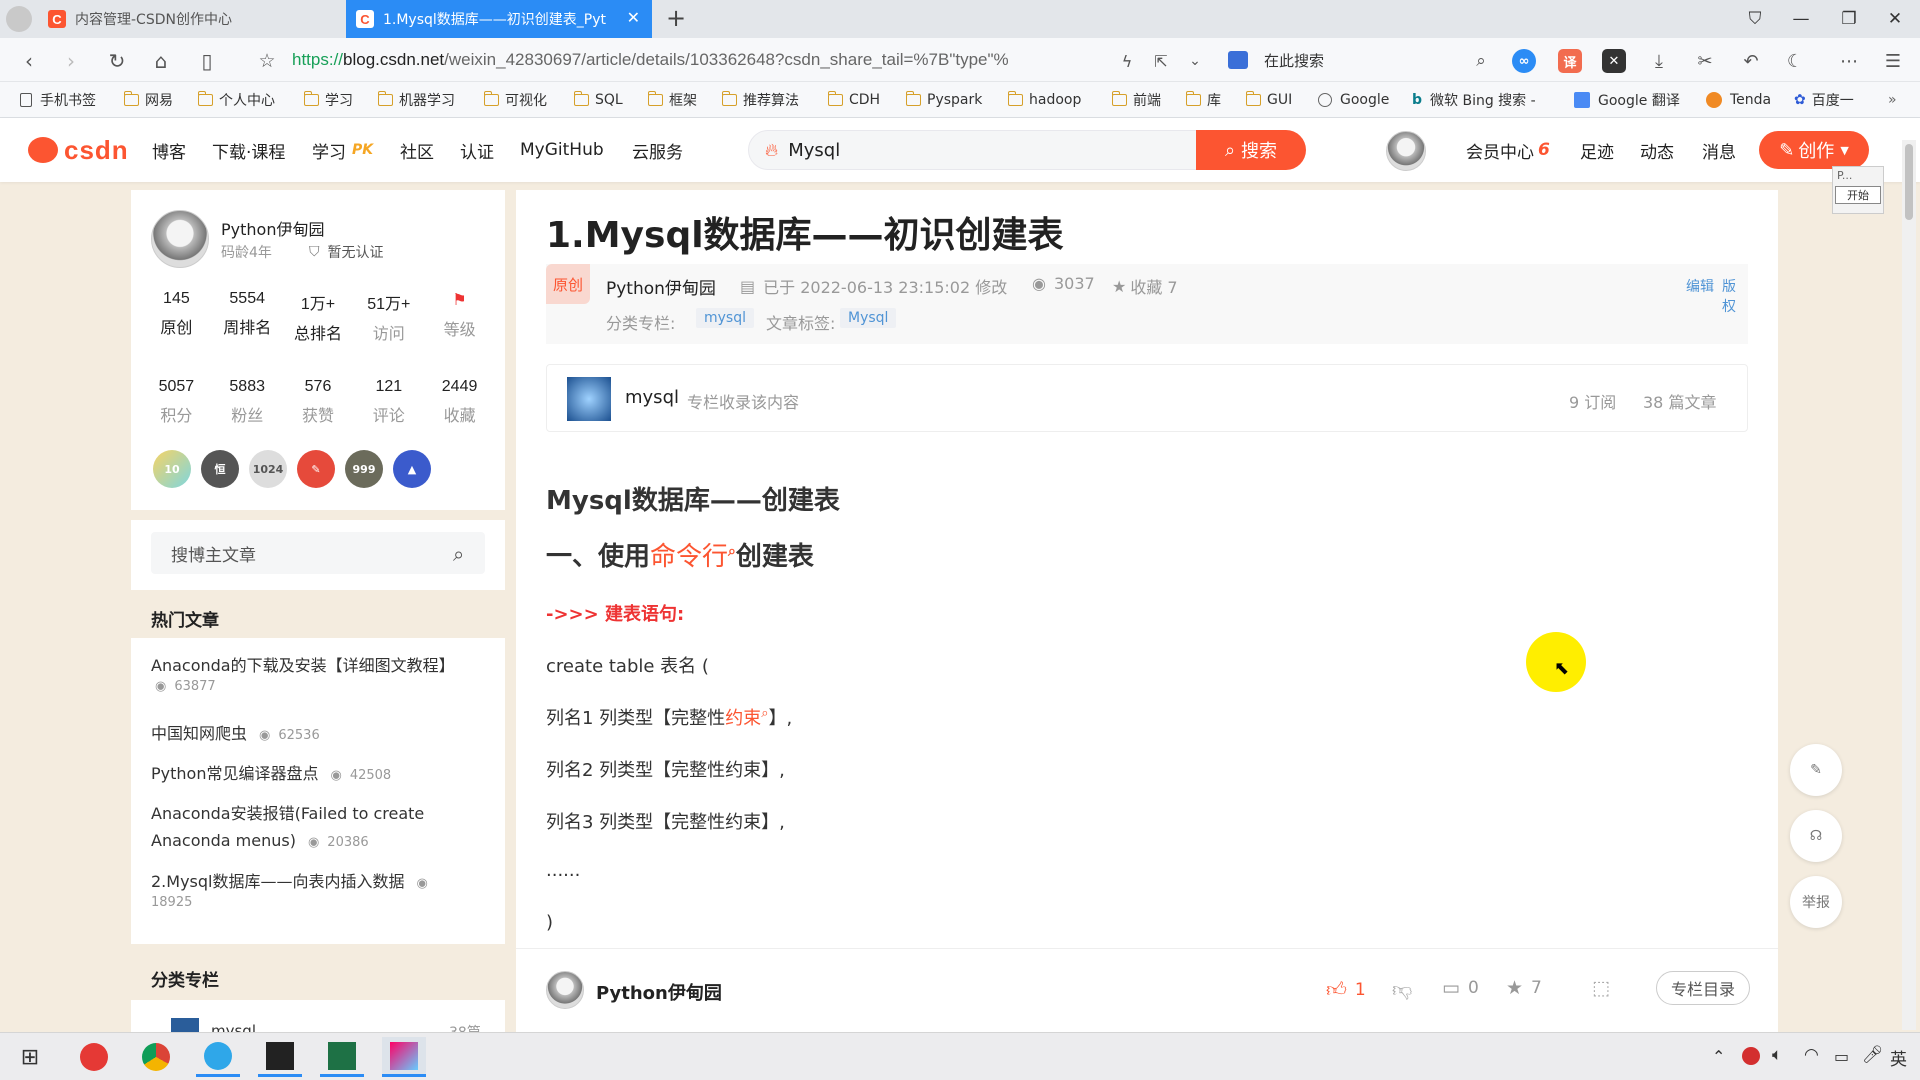 This screenshot has width=1920, height=1080. Describe the element at coordinates (1402, 989) in the screenshot. I see `dislike-button: 👎︎` at that location.